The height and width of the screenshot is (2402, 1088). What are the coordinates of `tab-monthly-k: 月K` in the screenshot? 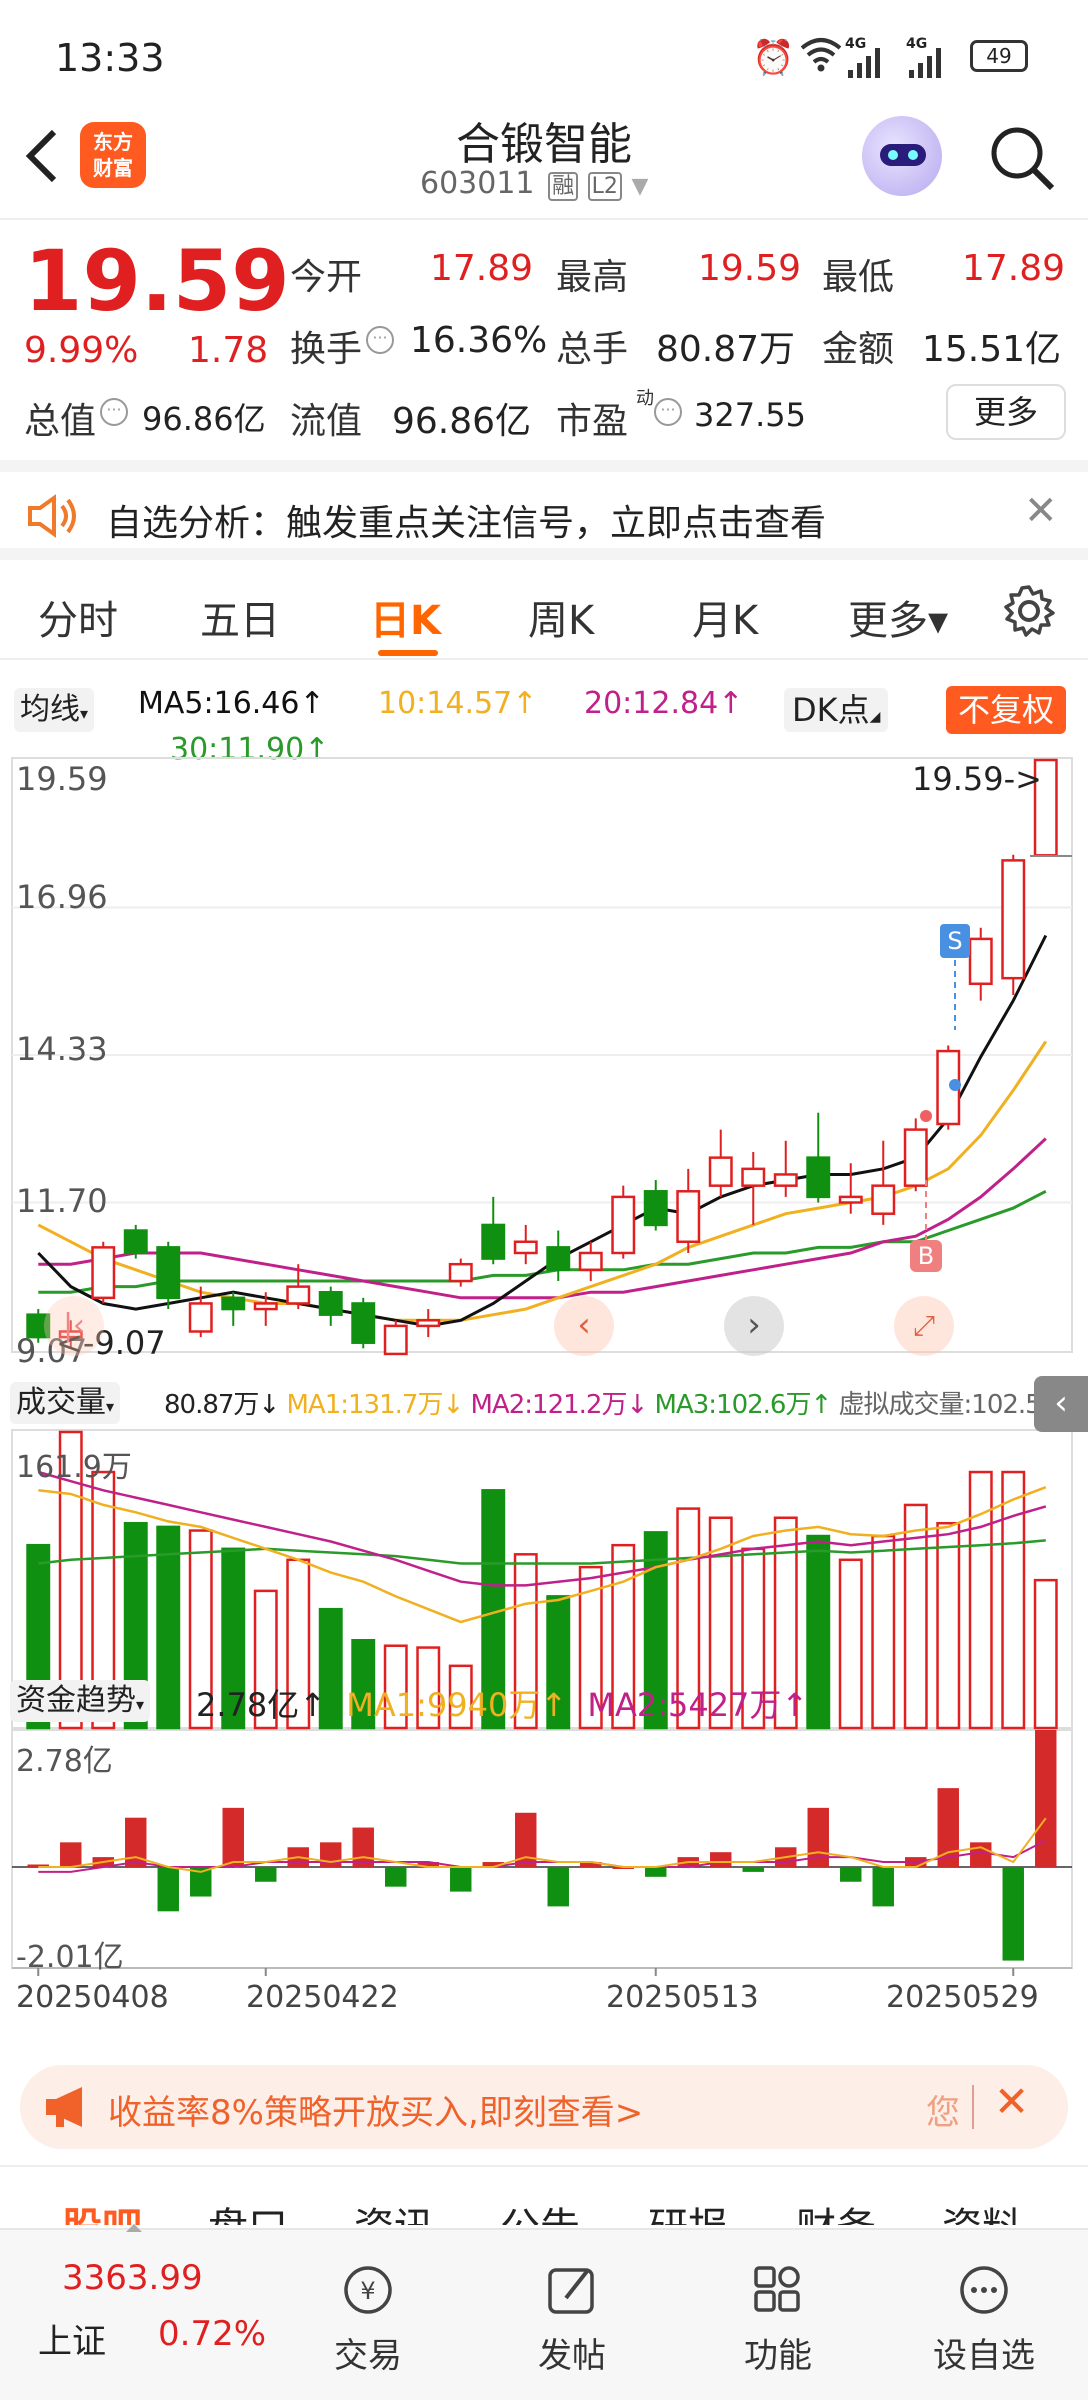 It's located at (725, 617).